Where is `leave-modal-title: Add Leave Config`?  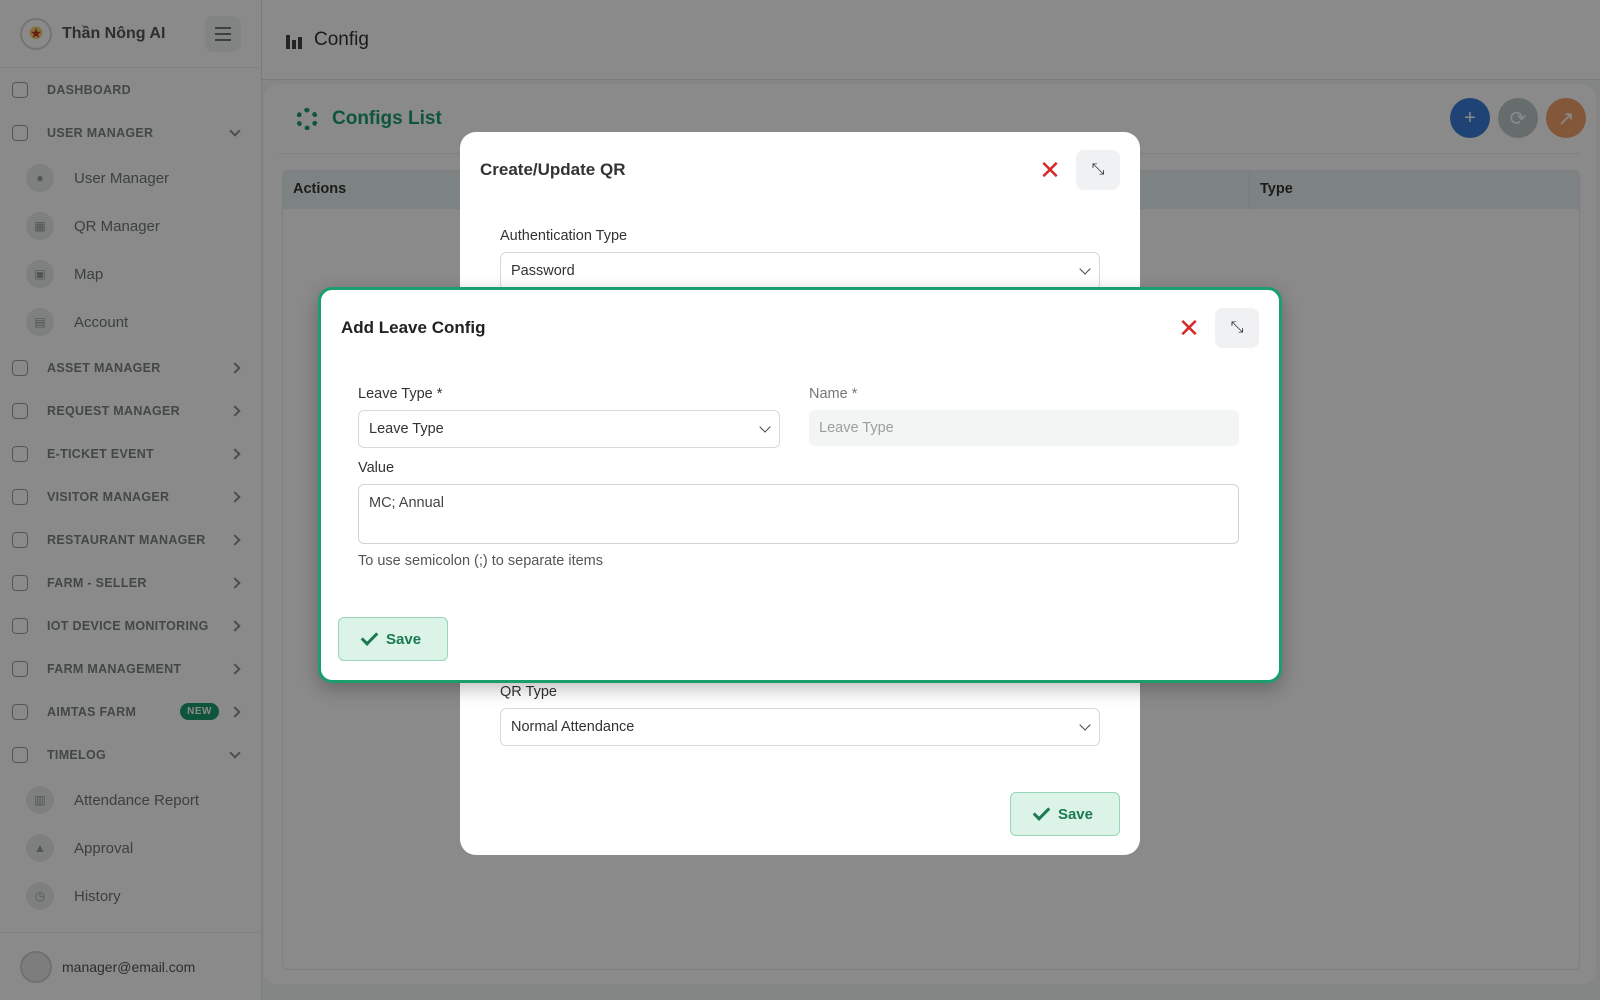
leave-modal-title: Add Leave Config is located at coordinates (413, 327).